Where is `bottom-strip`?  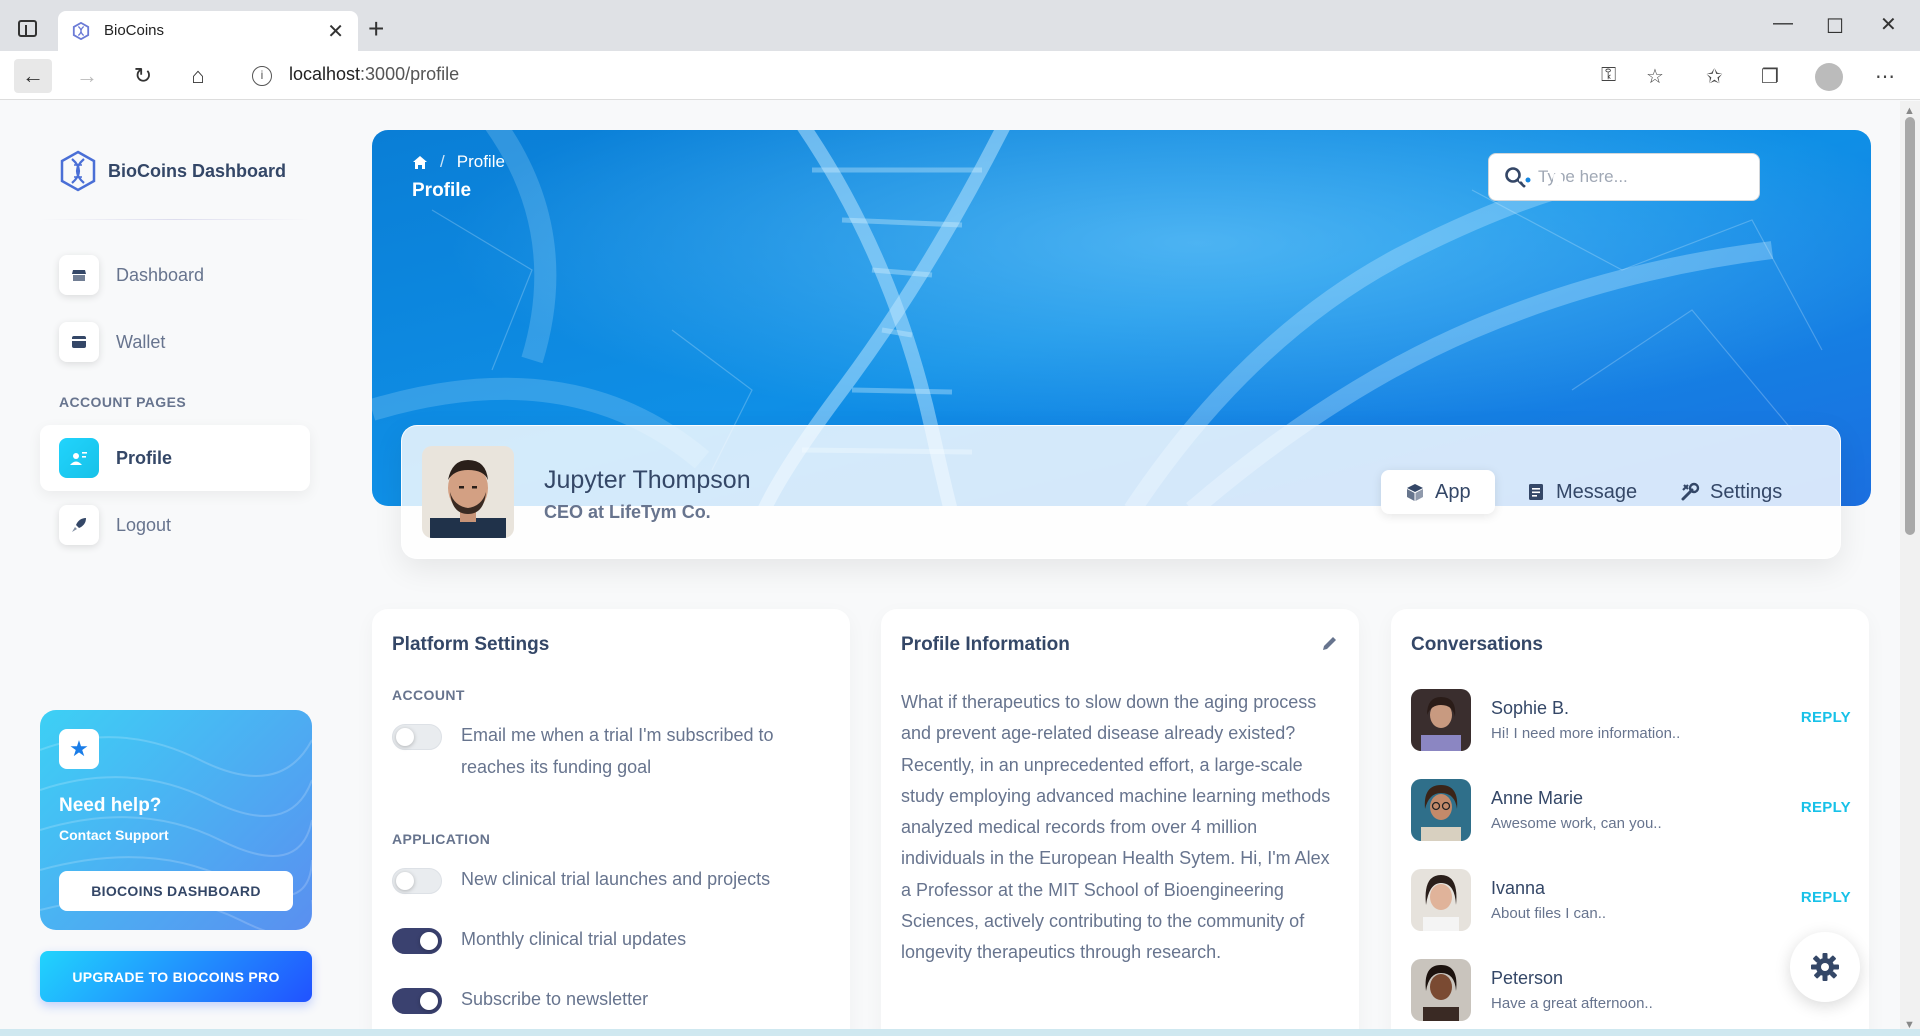 bottom-strip is located at coordinates (960, 1032).